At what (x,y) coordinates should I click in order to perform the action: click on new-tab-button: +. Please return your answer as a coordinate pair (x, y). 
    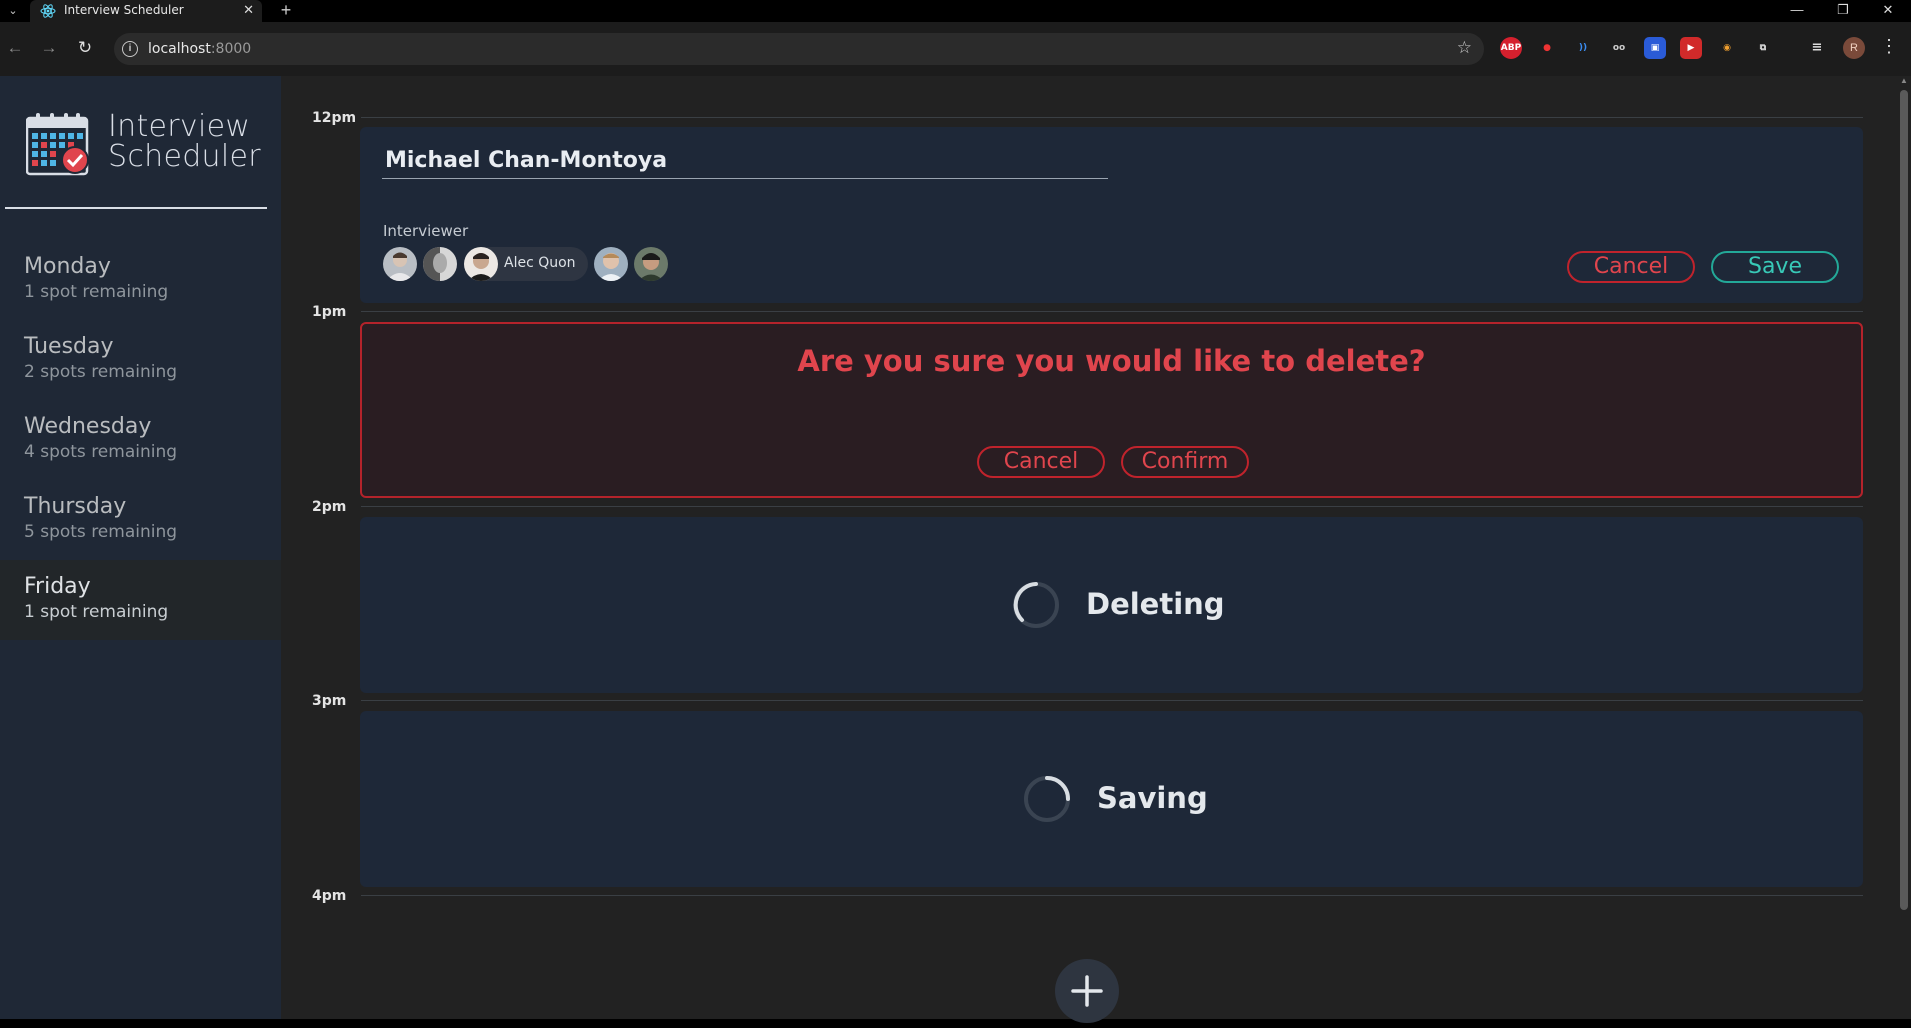
    Looking at the image, I should click on (286, 10).